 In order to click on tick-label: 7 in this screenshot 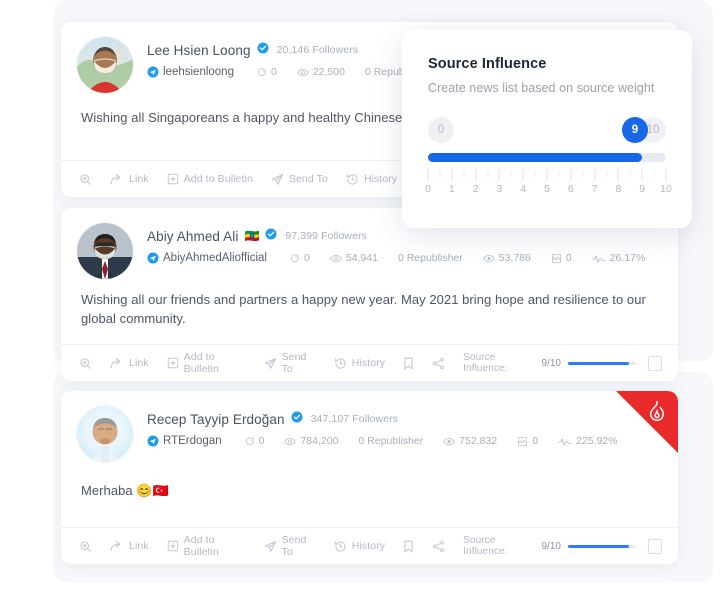, I will do `click(594, 189)`.